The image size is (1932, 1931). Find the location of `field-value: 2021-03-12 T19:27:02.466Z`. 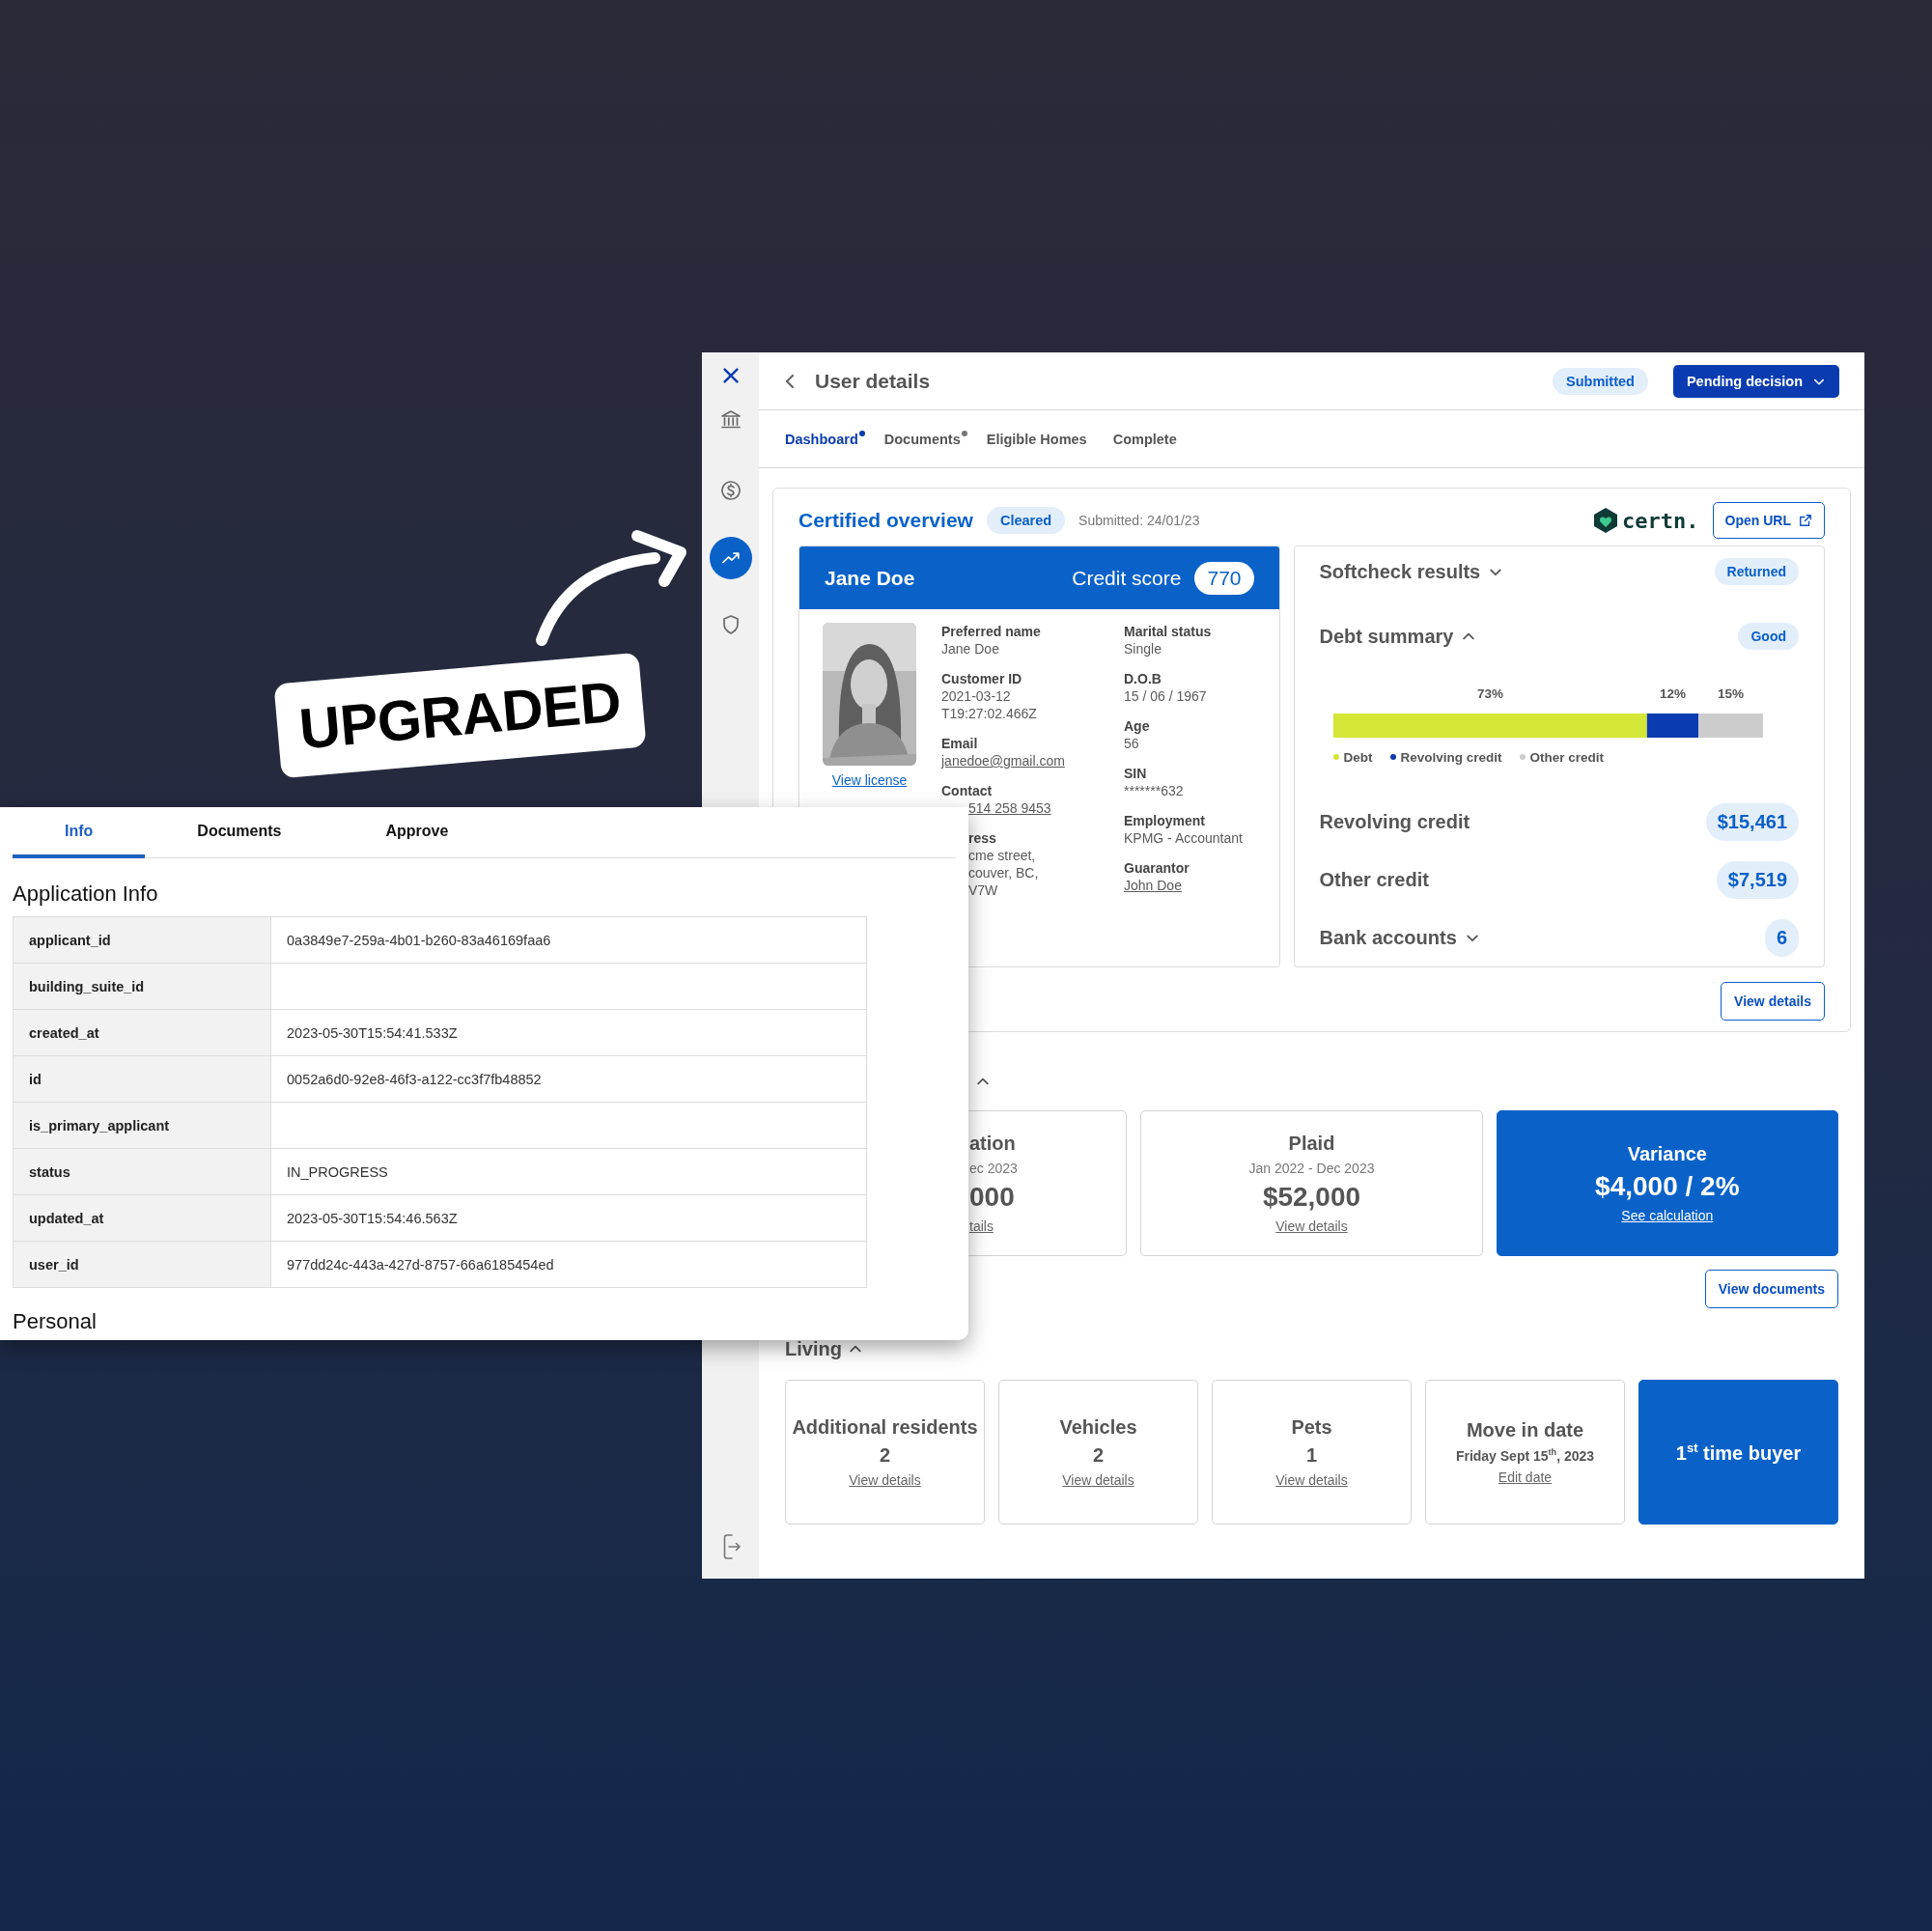

field-value: 2021-03-12 T19:27:02.466Z is located at coordinates (989, 704).